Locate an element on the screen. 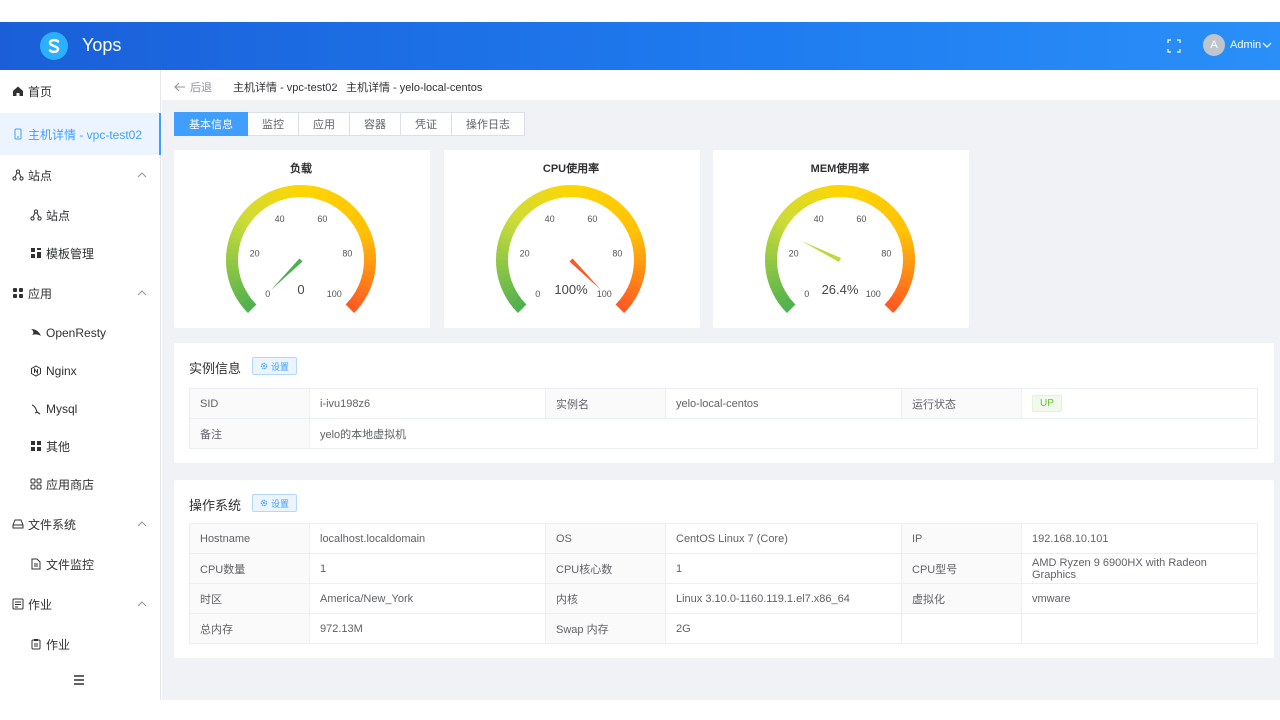 The width and height of the screenshot is (1280, 720). gauge-tick-label: 0 is located at coordinates (537, 294).